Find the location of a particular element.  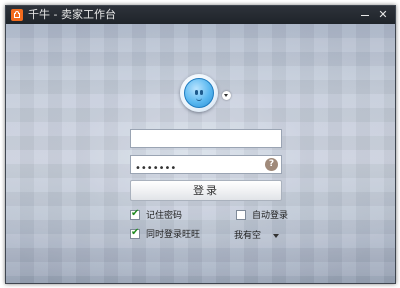

account-field is located at coordinates (206, 140).